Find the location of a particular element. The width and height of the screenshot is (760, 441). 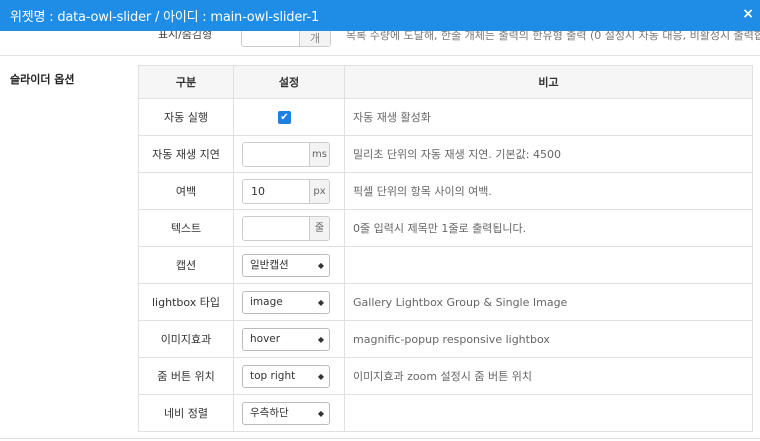

row-setting: hover ◆ is located at coordinates (289, 339).